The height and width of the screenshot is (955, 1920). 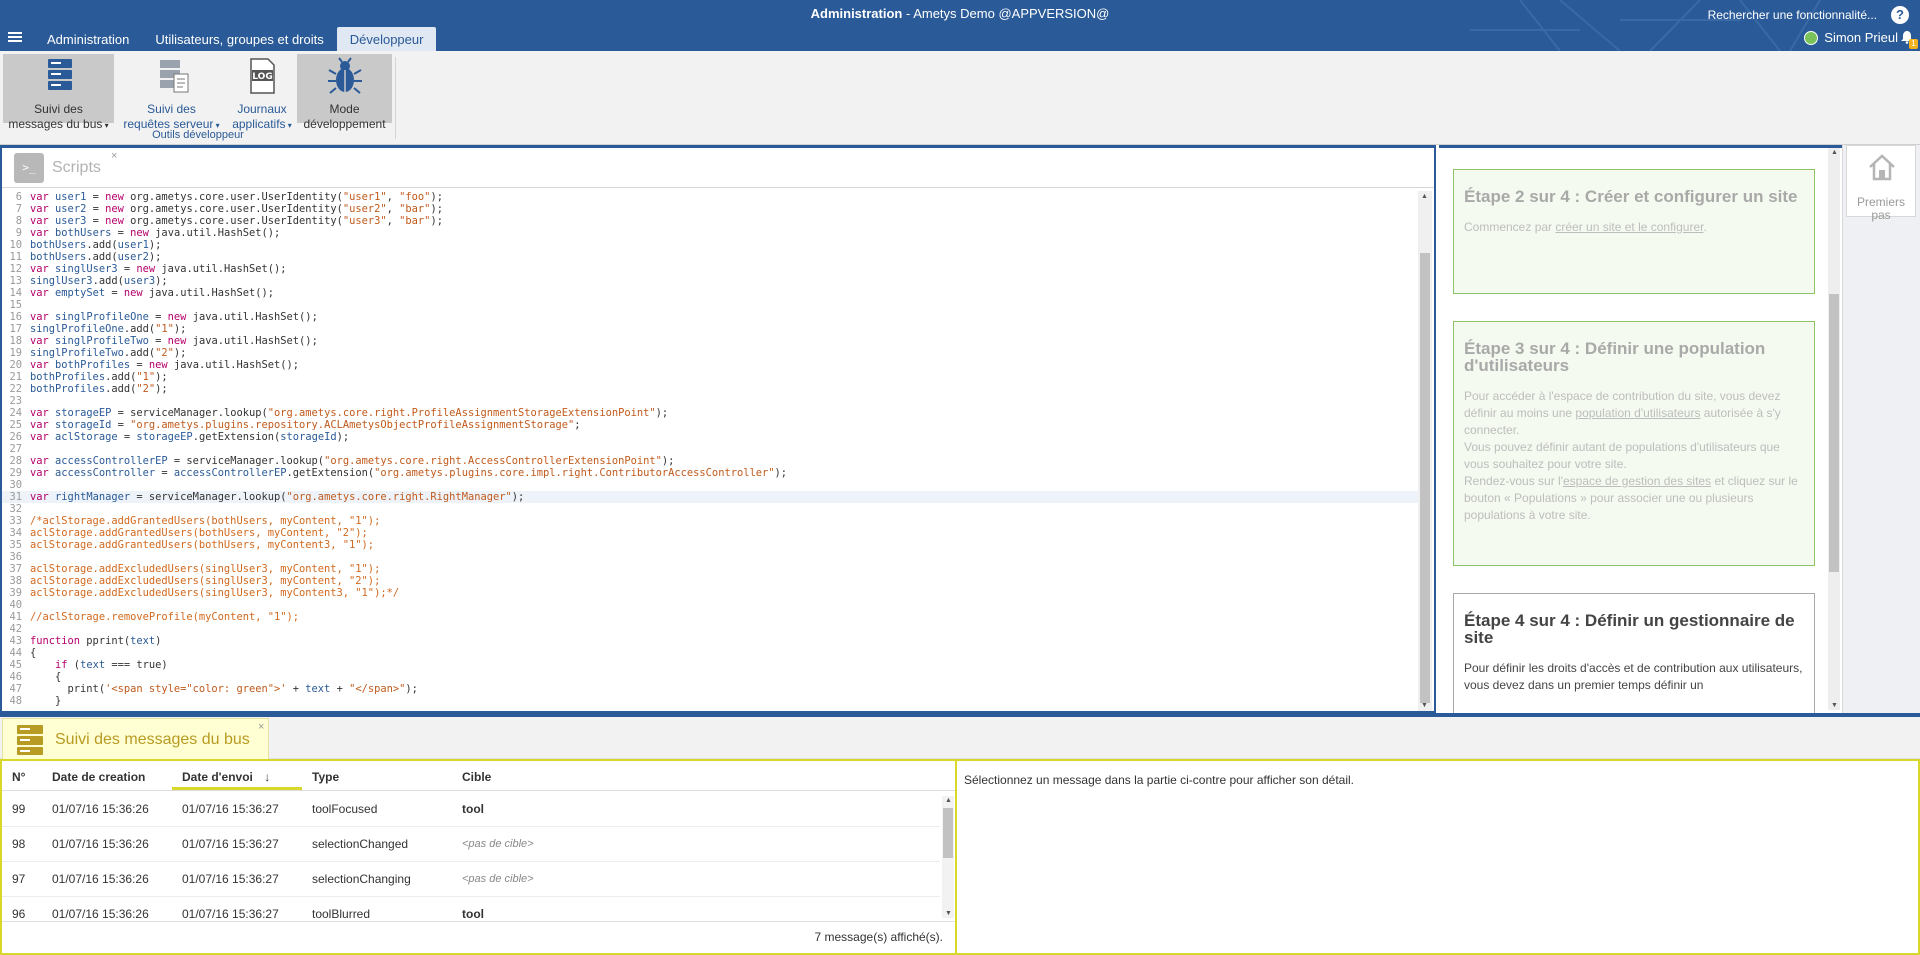 What do you see at coordinates (1637, 413) in the screenshot?
I see `user-population-link: population d'utilisateurs` at bounding box center [1637, 413].